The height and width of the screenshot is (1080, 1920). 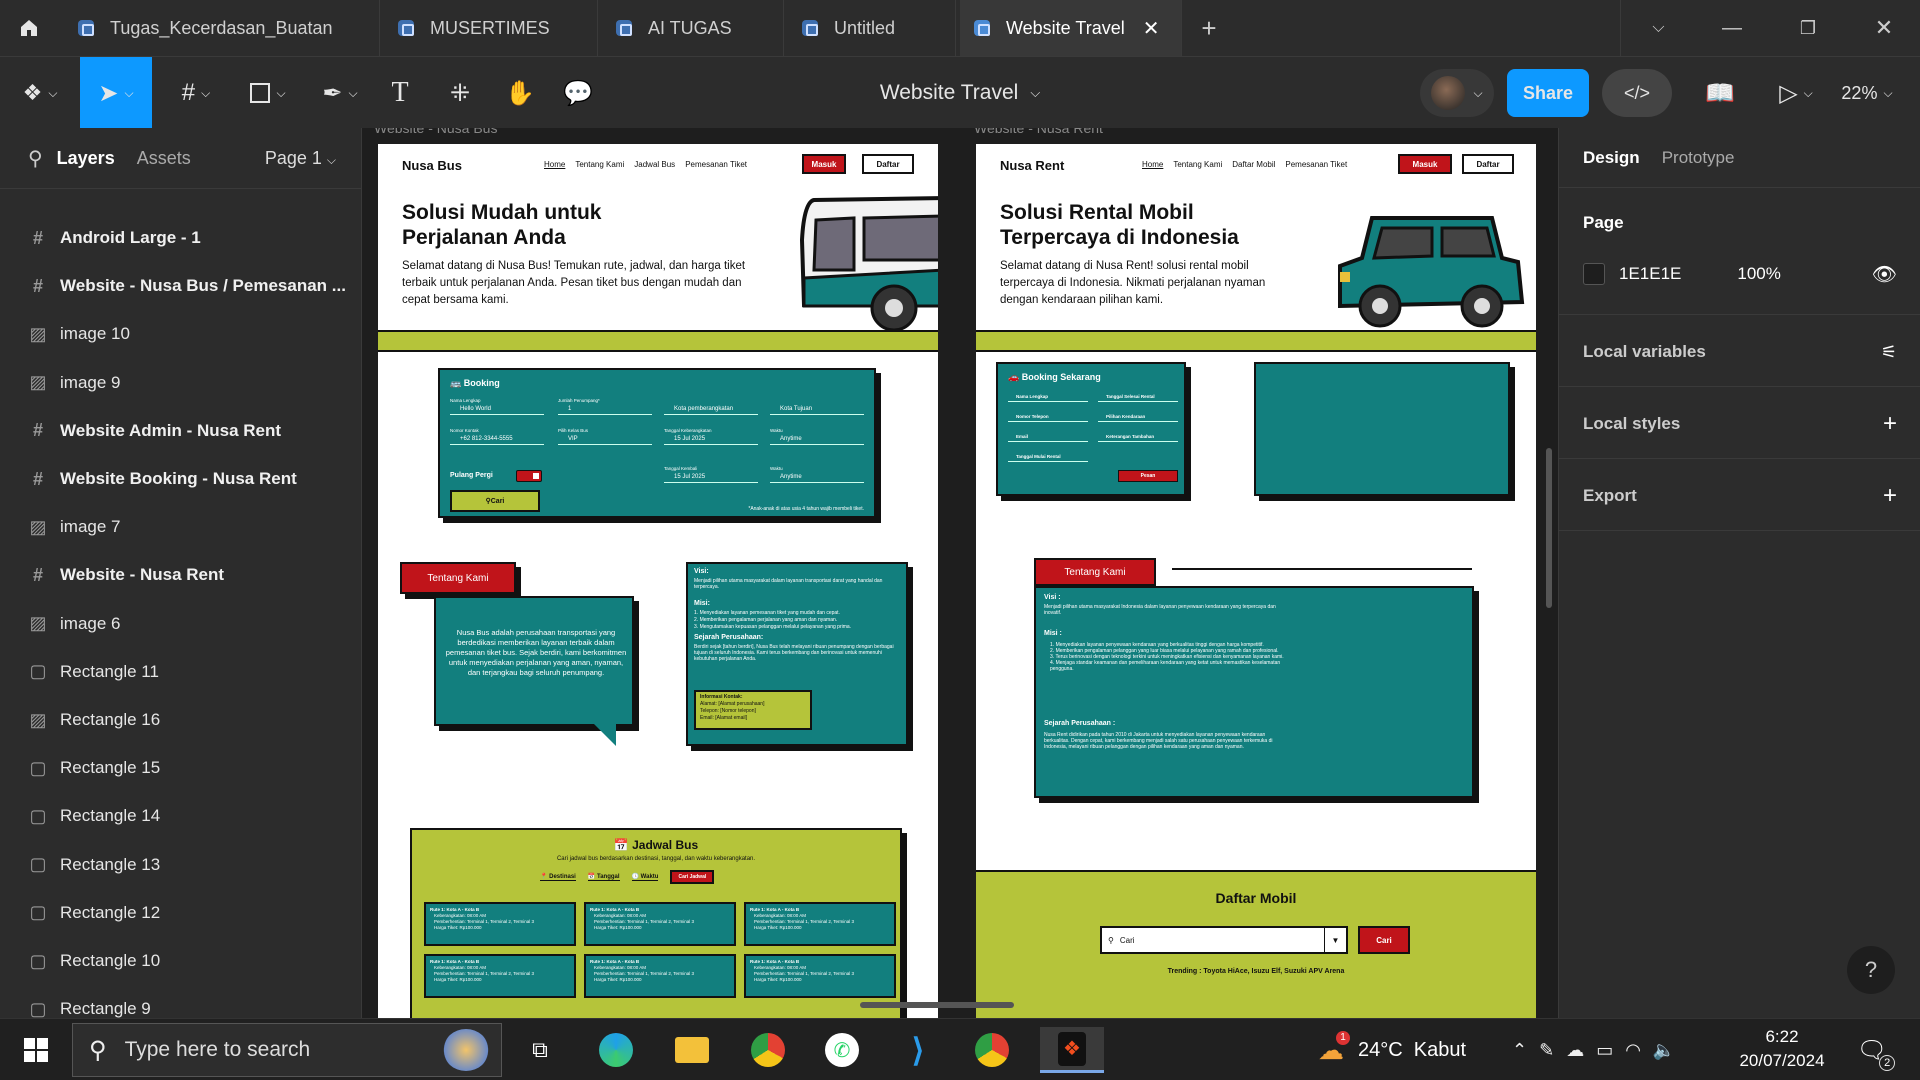 What do you see at coordinates (824, 164) in the screenshot?
I see `masuk-button: Masuk` at bounding box center [824, 164].